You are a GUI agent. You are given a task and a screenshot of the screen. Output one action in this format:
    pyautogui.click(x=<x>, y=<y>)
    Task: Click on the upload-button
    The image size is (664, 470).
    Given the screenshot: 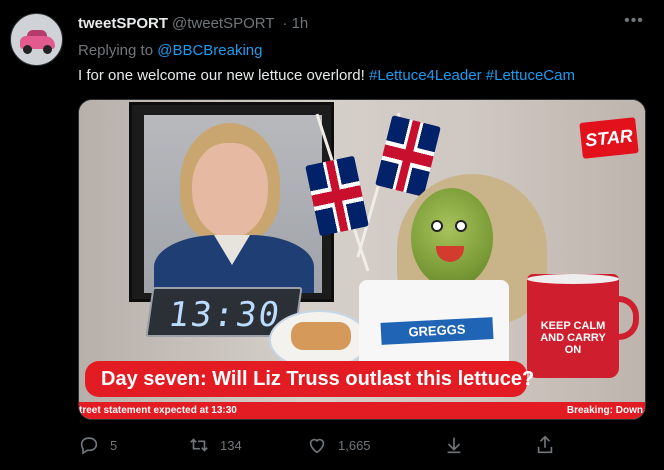 What is the action you would take?
    pyautogui.click(x=545, y=445)
    